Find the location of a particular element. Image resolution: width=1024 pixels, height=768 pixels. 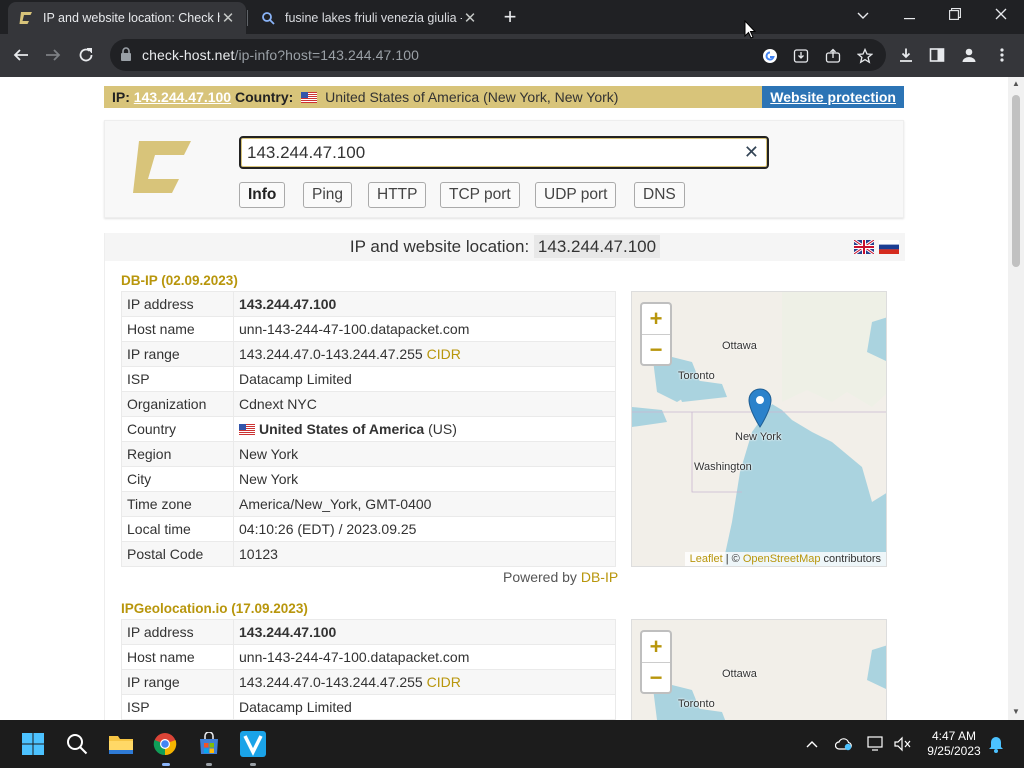

russia-flag-icon is located at coordinates (889, 247).